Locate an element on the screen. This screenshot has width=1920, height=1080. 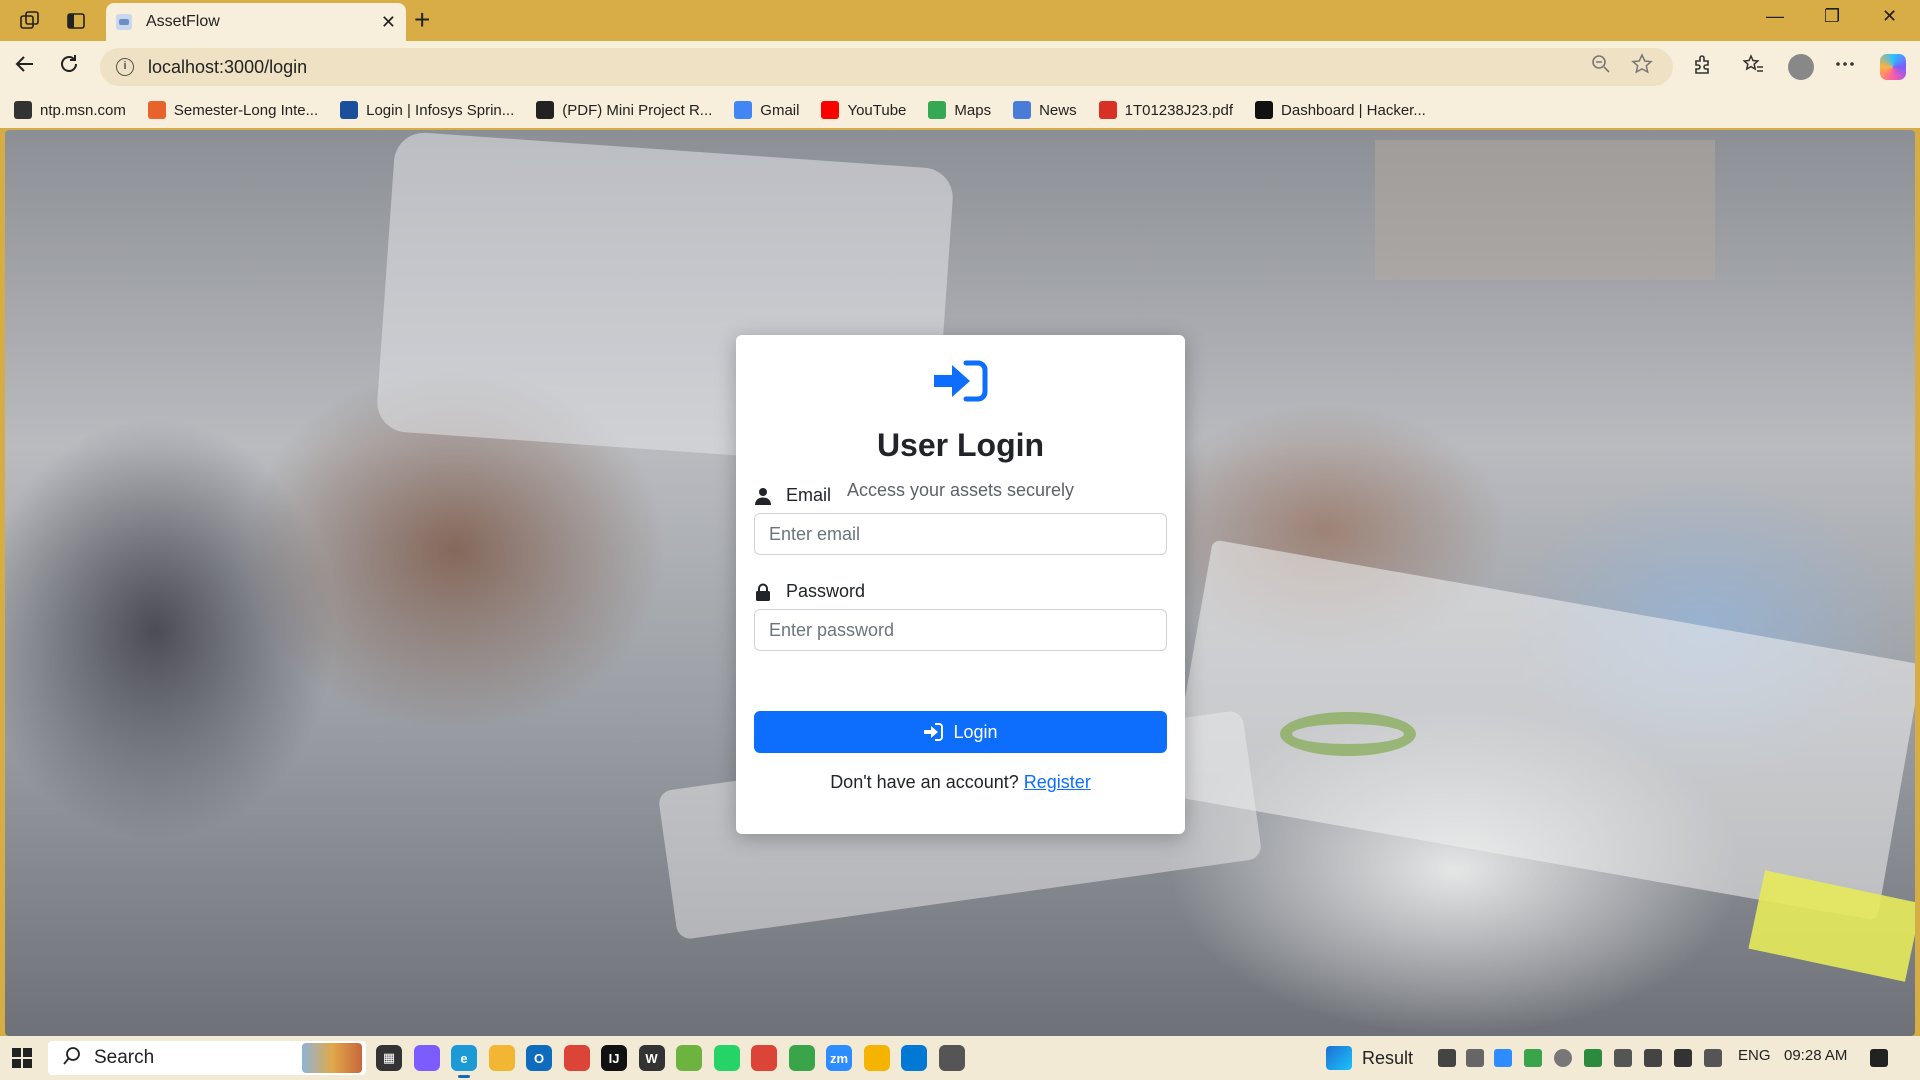
display-tray-icon is located at coordinates (1623, 1058).